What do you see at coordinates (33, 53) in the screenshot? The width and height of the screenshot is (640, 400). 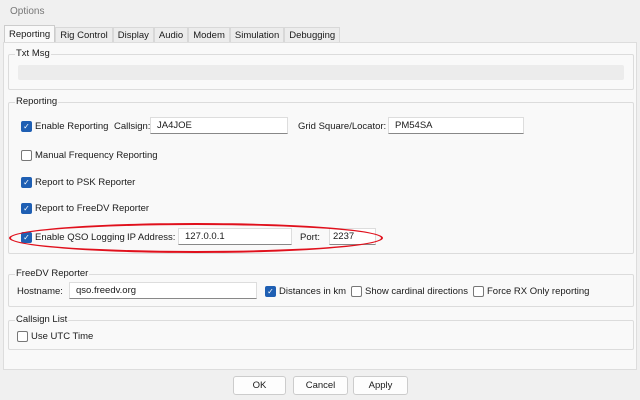 I see `group-label: Txt Msg` at bounding box center [33, 53].